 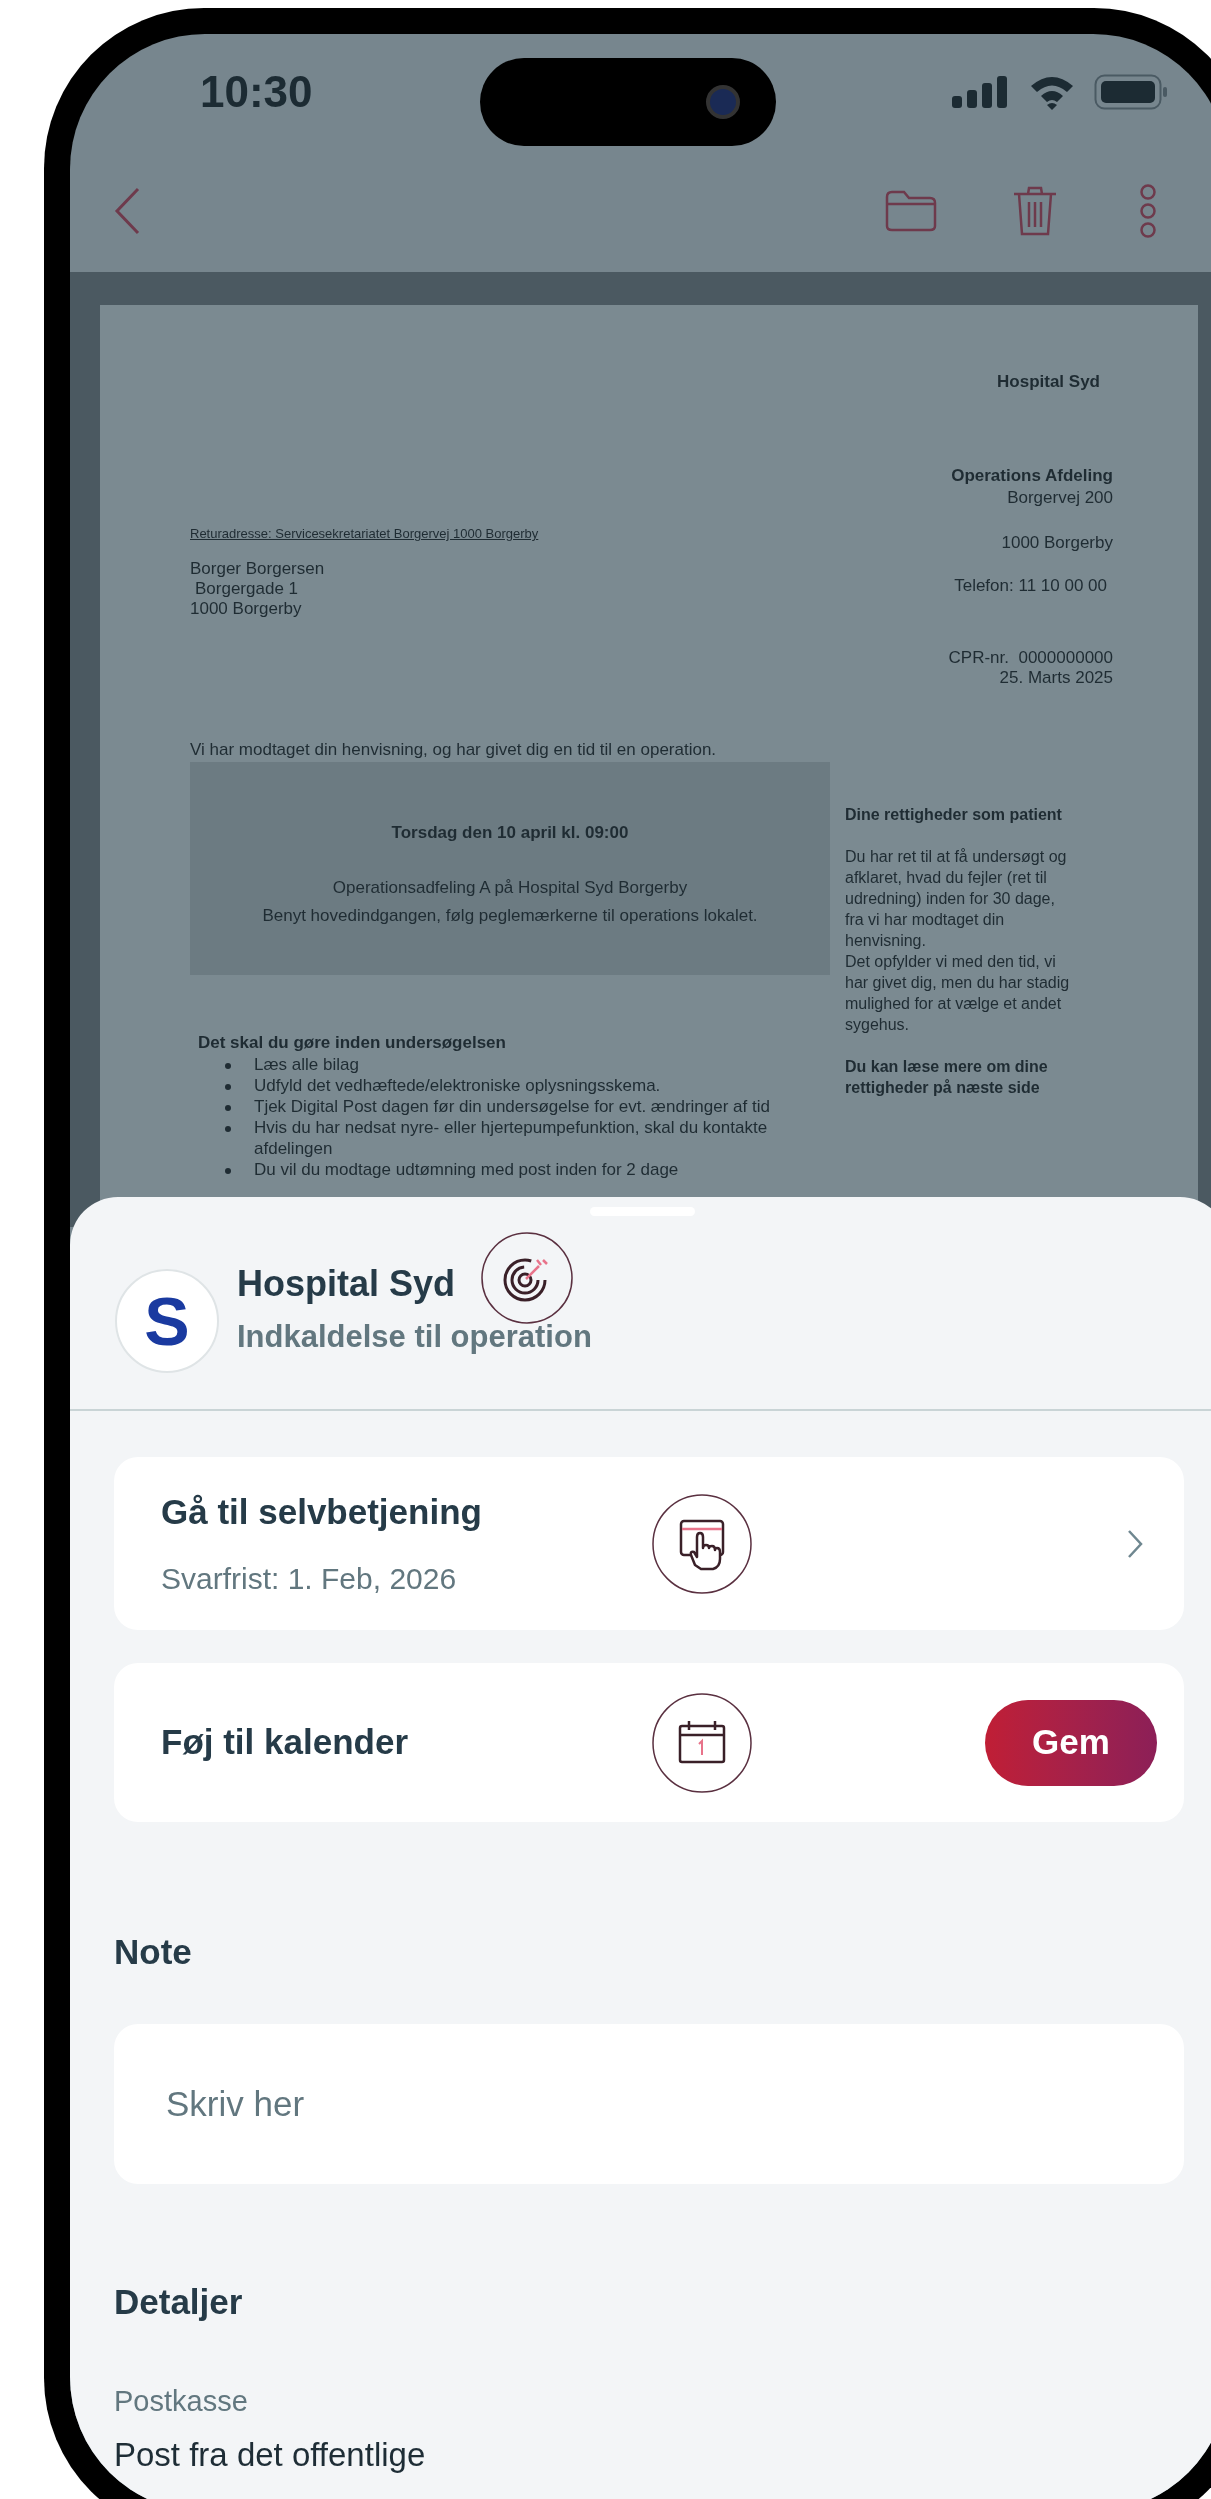 I want to click on todo-item: Hvis du har nedsat nyre- eller hjertepumpefunktion, skal du kontakte afdelingen, so click(x=511, y=1138).